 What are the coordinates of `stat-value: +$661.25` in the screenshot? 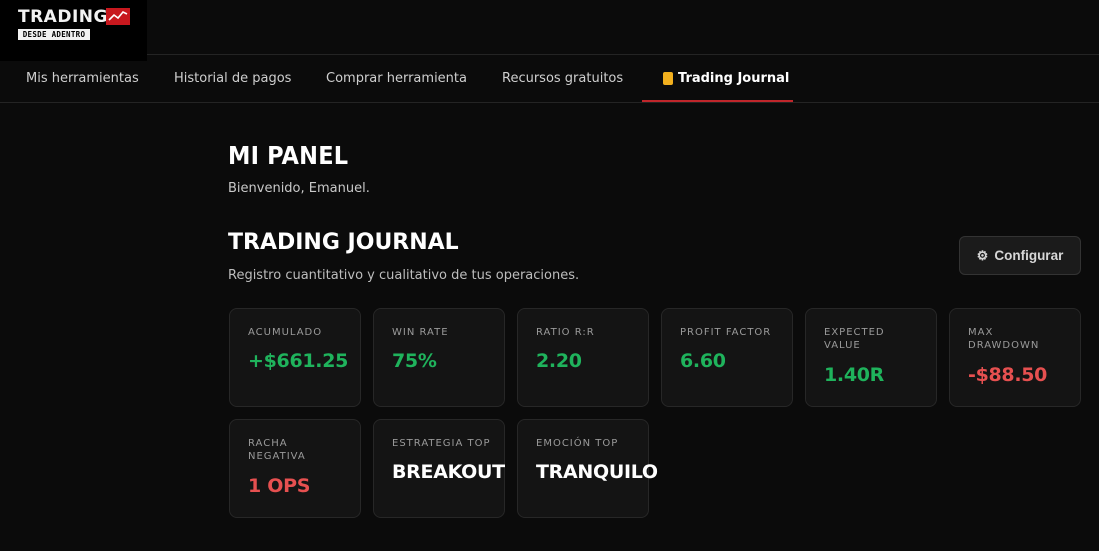 It's located at (298, 361).